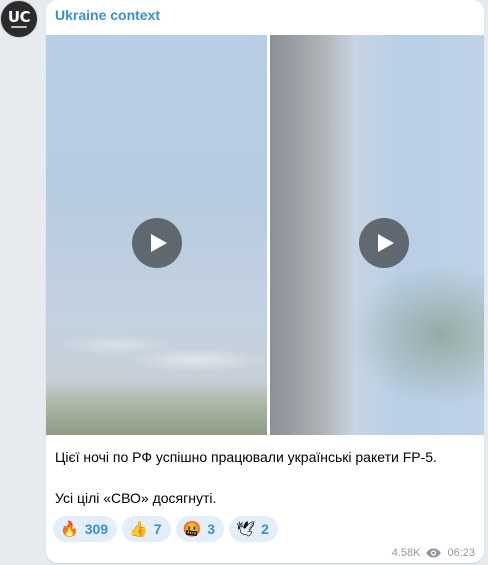 This screenshot has height=565, width=488. Describe the element at coordinates (192, 529) in the screenshot. I see `angry-face-emoji-icon: 🤬` at that location.